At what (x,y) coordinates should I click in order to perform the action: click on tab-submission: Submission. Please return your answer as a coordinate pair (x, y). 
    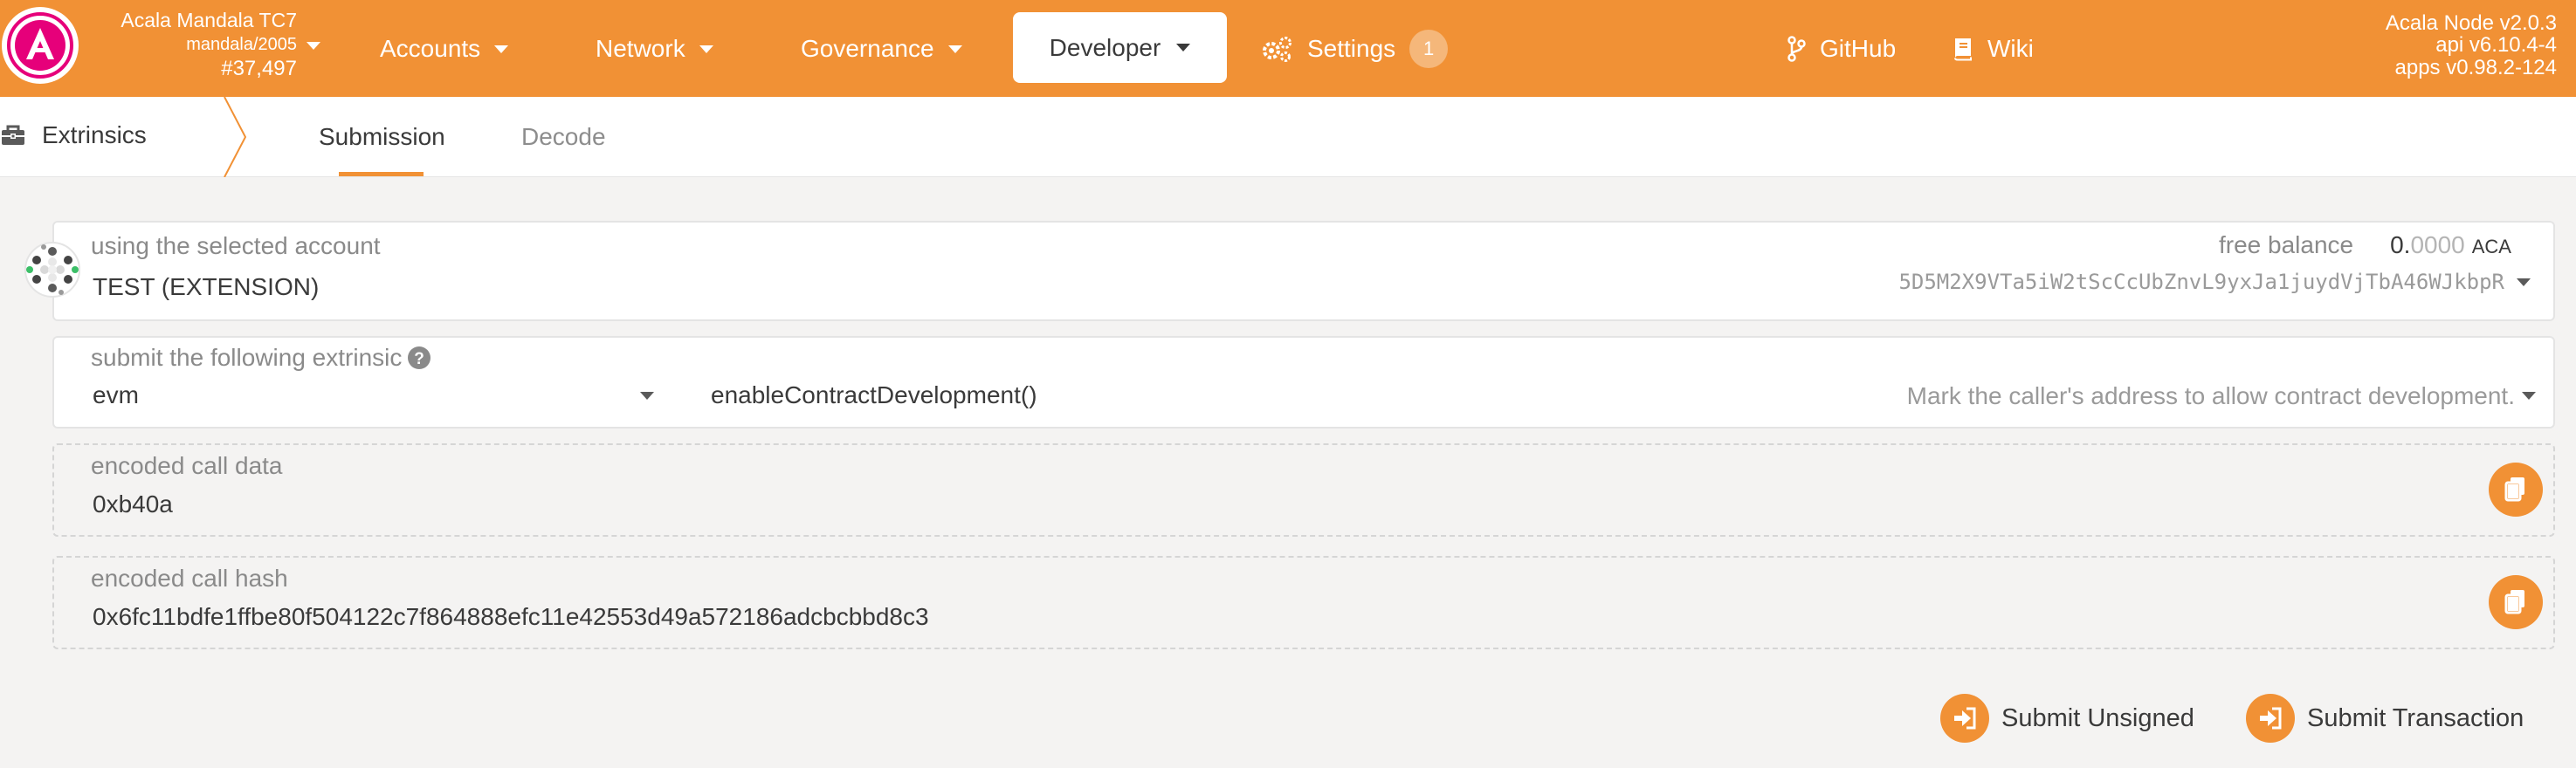
    Looking at the image, I should click on (382, 137).